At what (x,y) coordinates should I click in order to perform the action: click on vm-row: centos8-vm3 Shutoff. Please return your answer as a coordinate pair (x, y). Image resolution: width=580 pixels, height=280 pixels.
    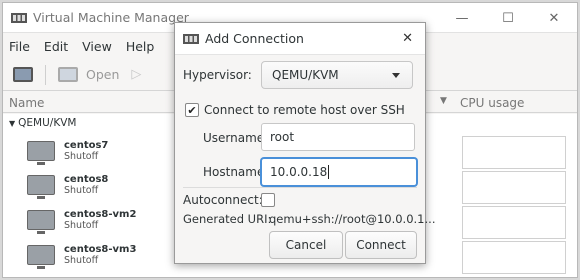
    Looking at the image, I should click on (81, 255).